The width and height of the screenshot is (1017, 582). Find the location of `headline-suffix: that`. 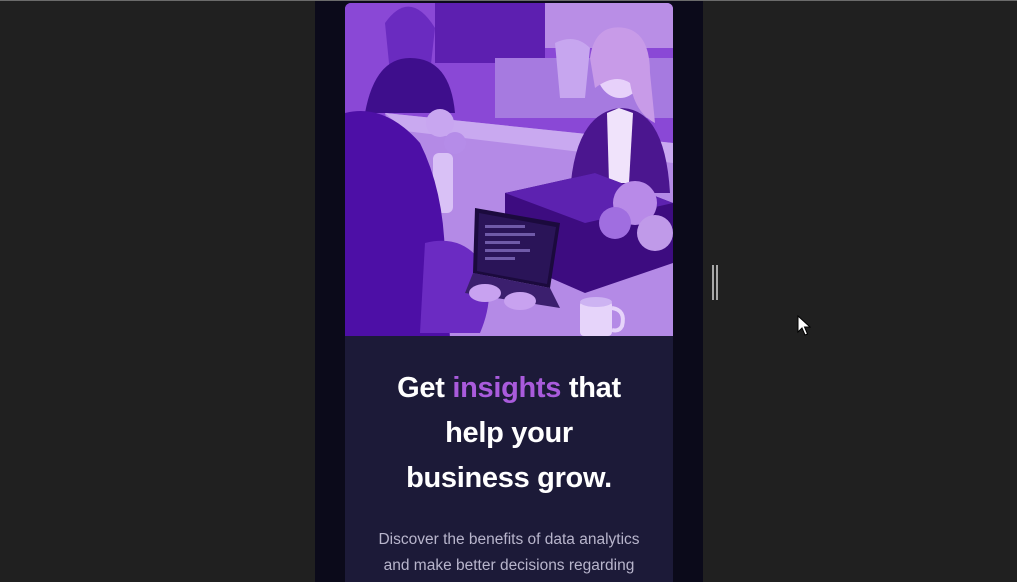

headline-suffix: that is located at coordinates (591, 388).